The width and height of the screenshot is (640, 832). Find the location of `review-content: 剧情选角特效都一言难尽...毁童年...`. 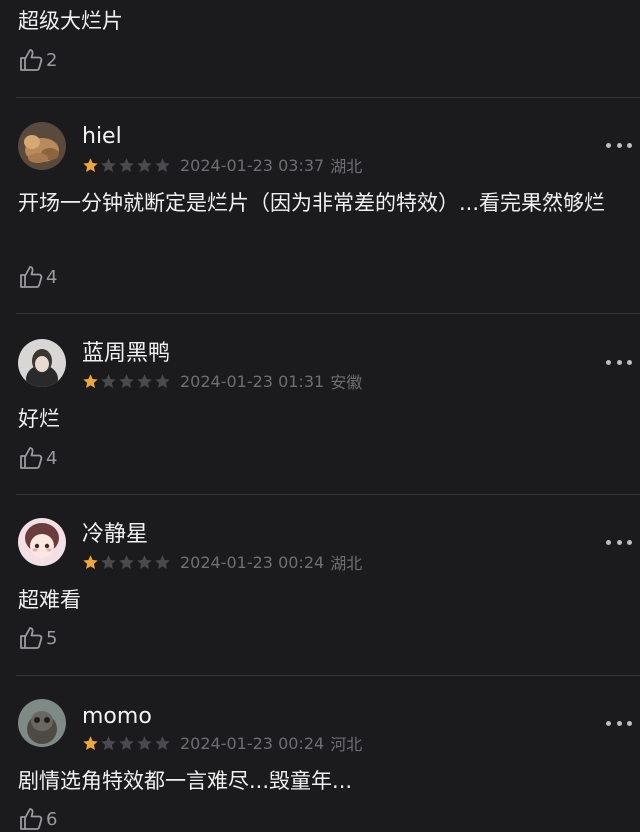

review-content: 剧情选角特效都一言难尽...毁童年... is located at coordinates (185, 781).